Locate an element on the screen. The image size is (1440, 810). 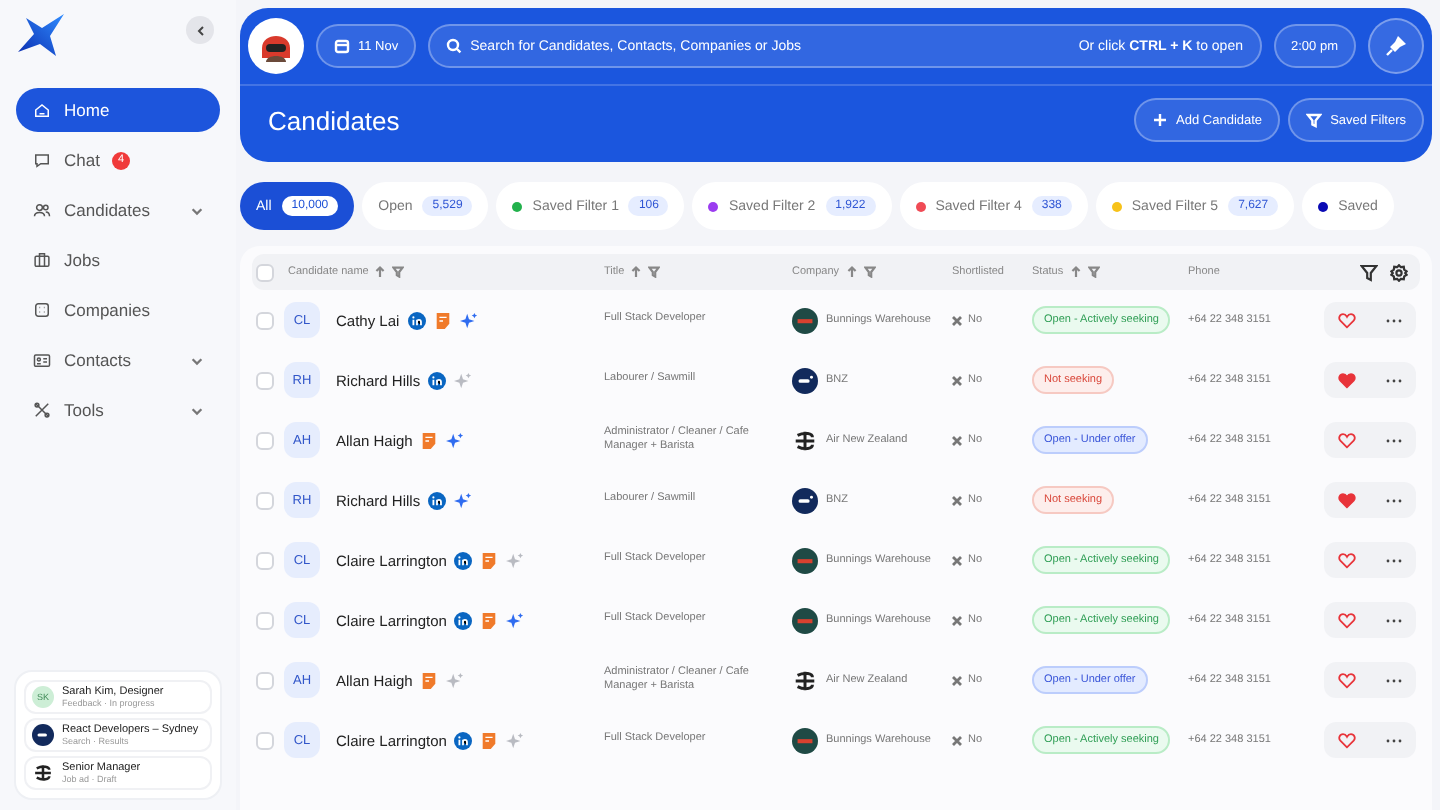
plus-icon is located at coordinates (1160, 120).